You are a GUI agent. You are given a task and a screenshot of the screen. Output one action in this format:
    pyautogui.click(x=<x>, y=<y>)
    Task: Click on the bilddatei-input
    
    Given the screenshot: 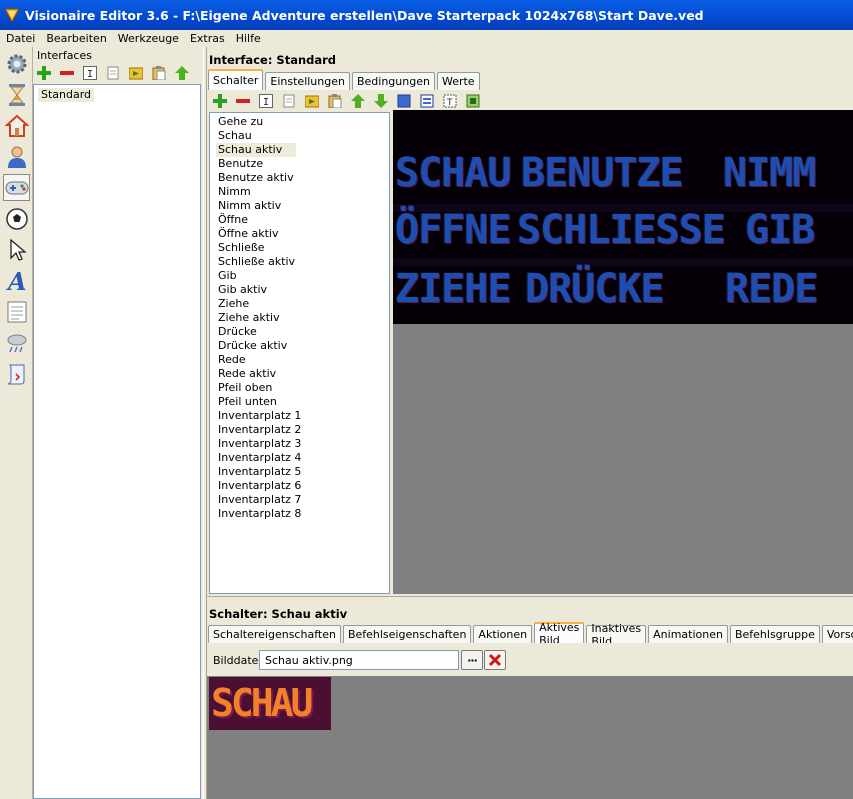 What is the action you would take?
    pyautogui.click(x=359, y=660)
    